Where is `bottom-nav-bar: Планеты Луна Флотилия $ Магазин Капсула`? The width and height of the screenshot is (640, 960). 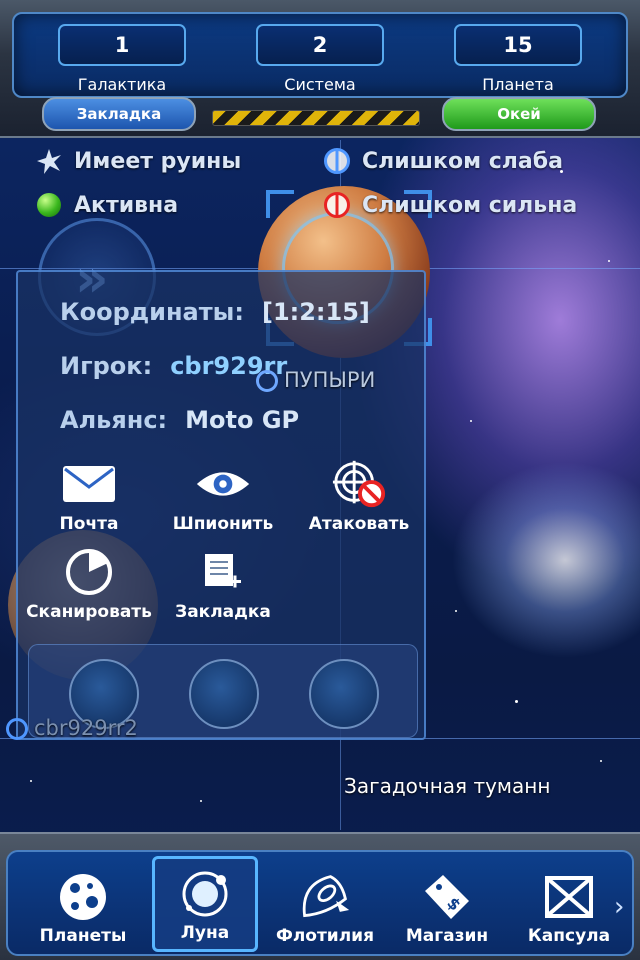
bottom-nav-bar: Планеты Луна Флотилия $ Магазин Капсула is located at coordinates (320, 896).